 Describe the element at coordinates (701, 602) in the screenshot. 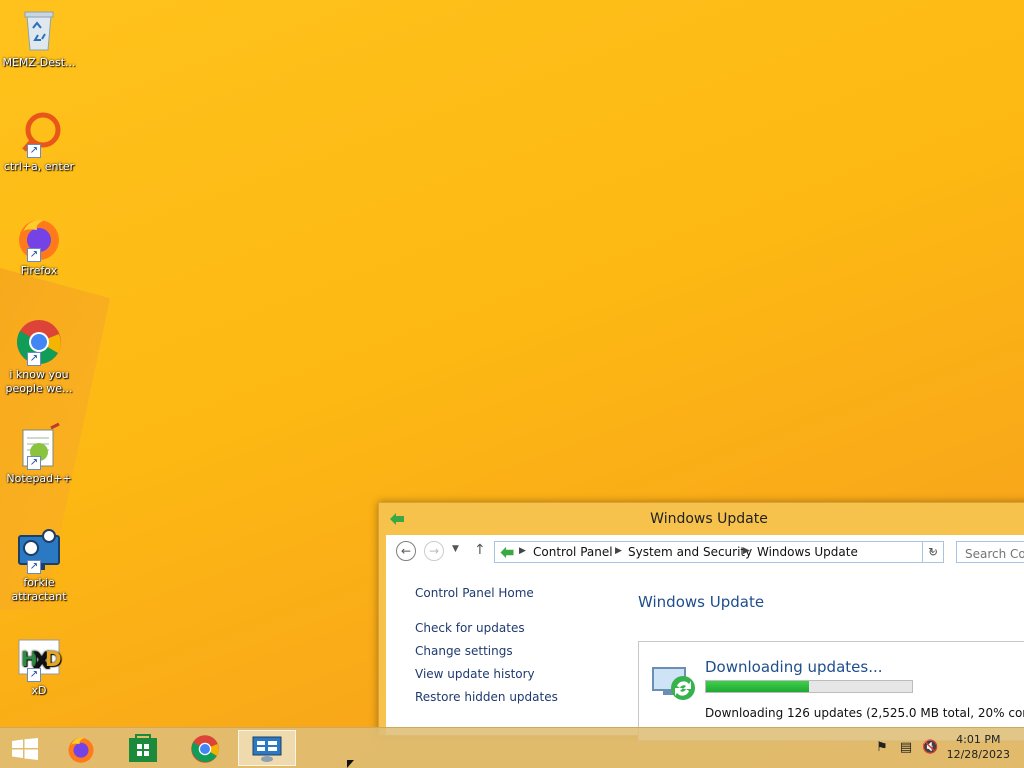

I see `page-title: Windows Update` at that location.